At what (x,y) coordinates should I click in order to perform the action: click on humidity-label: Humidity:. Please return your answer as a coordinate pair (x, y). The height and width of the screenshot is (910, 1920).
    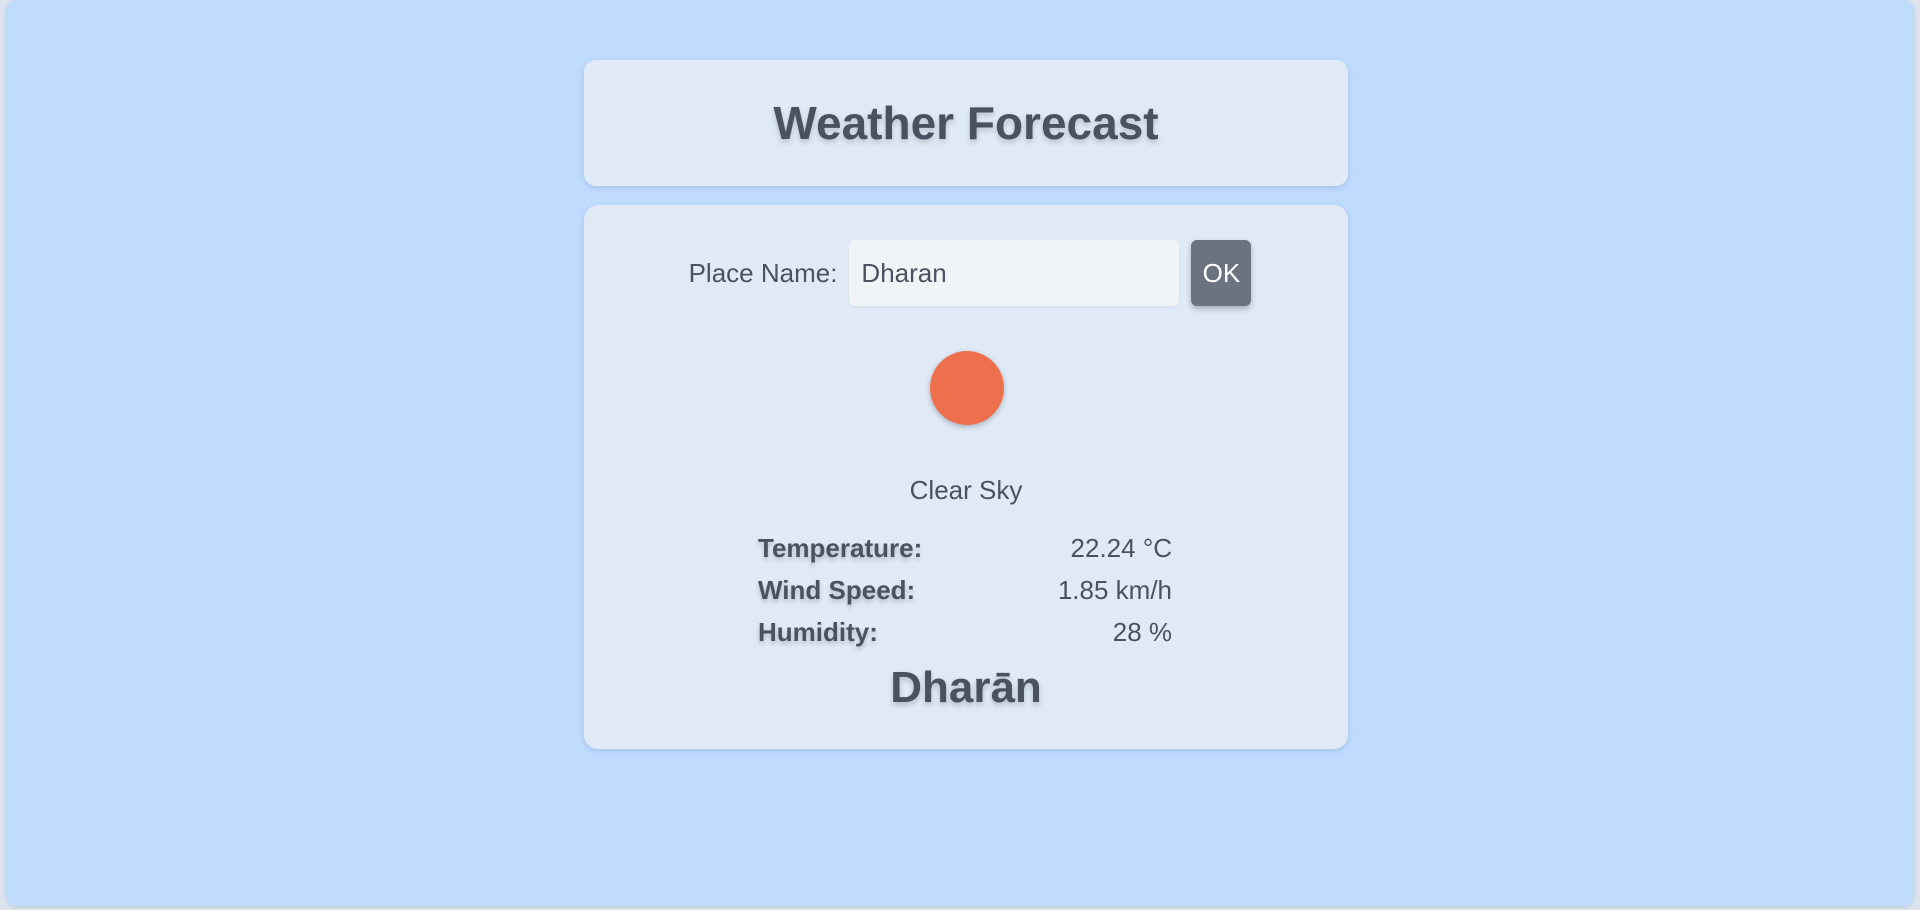
    Looking at the image, I should click on (818, 631).